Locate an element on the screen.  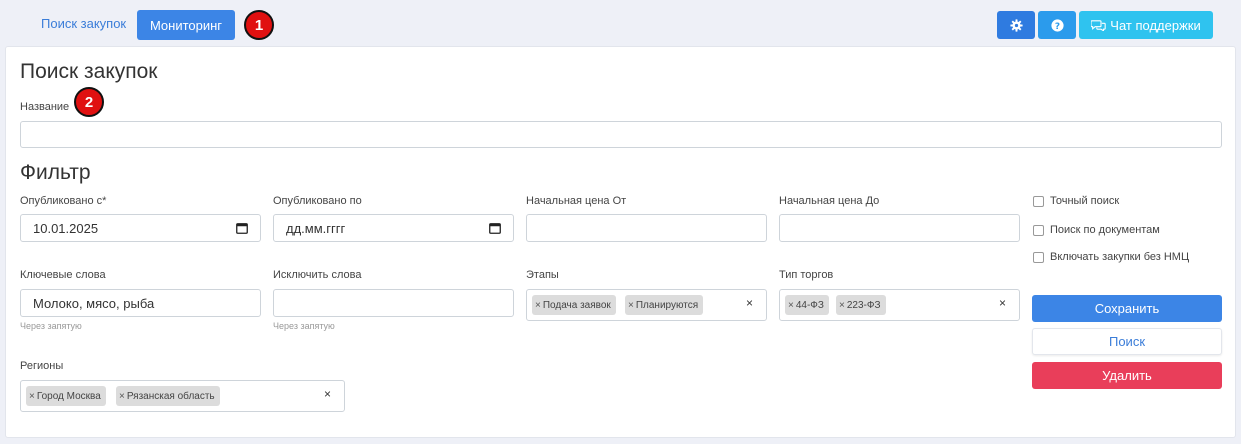
save-button: Сохранить is located at coordinates (1127, 308).